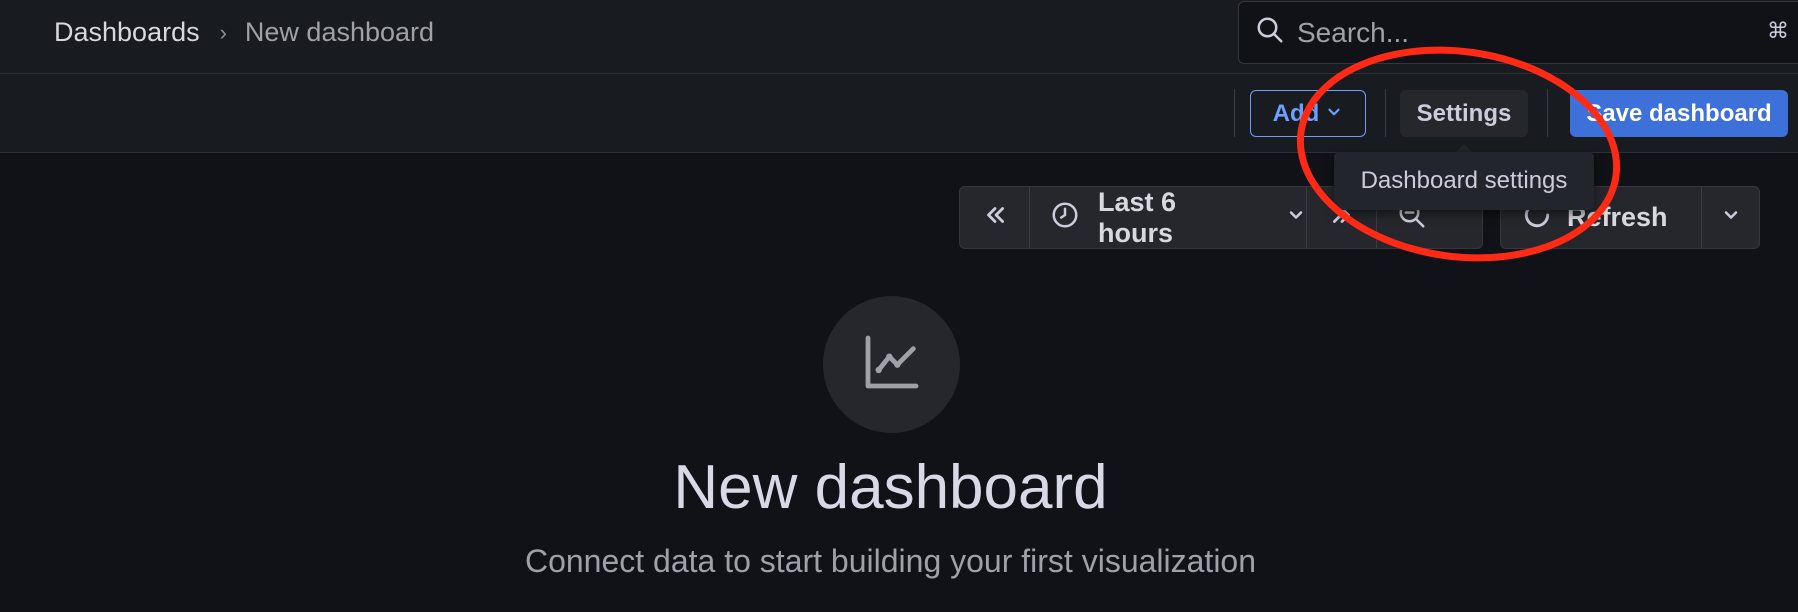  What do you see at coordinates (899, 113) in the screenshot?
I see `dashboard-toolbar: Add Settings Save dashboard` at bounding box center [899, 113].